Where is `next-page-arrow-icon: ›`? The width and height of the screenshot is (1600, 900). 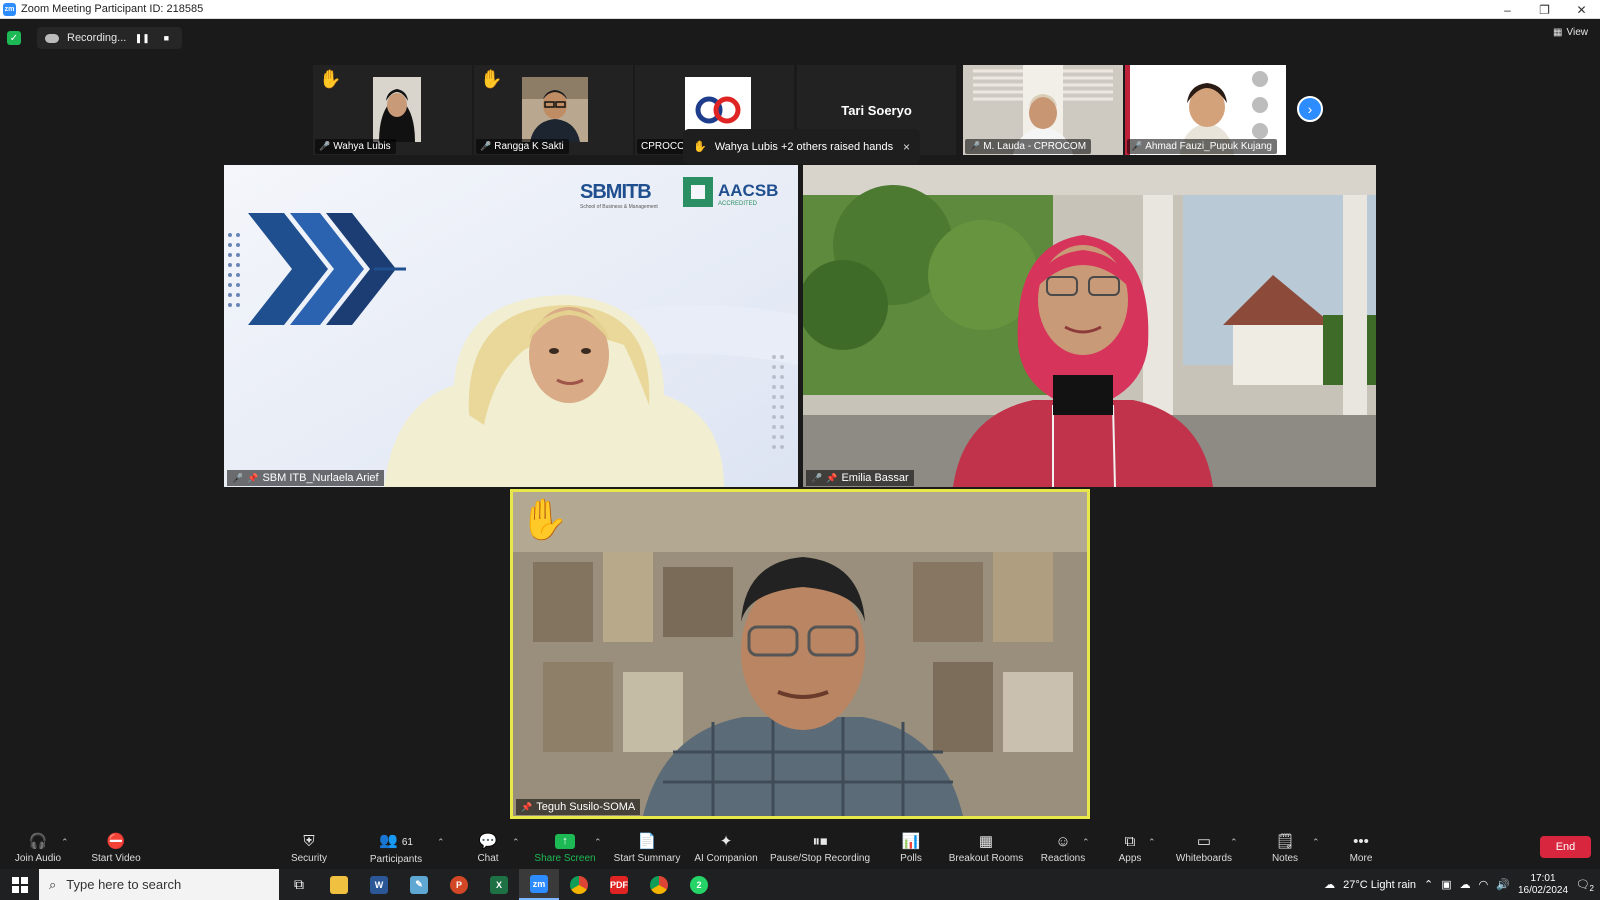
next-page-arrow-icon: › is located at coordinates (1310, 109).